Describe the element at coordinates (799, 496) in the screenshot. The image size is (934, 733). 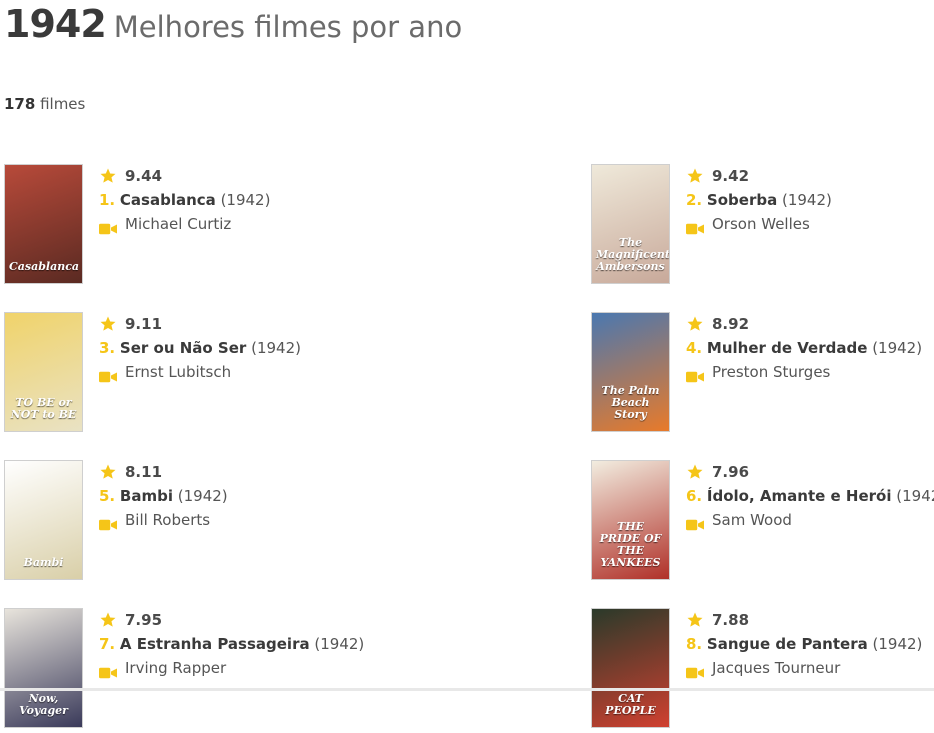
I see `movie-title-link: Ídolo, Amante e Herói` at that location.